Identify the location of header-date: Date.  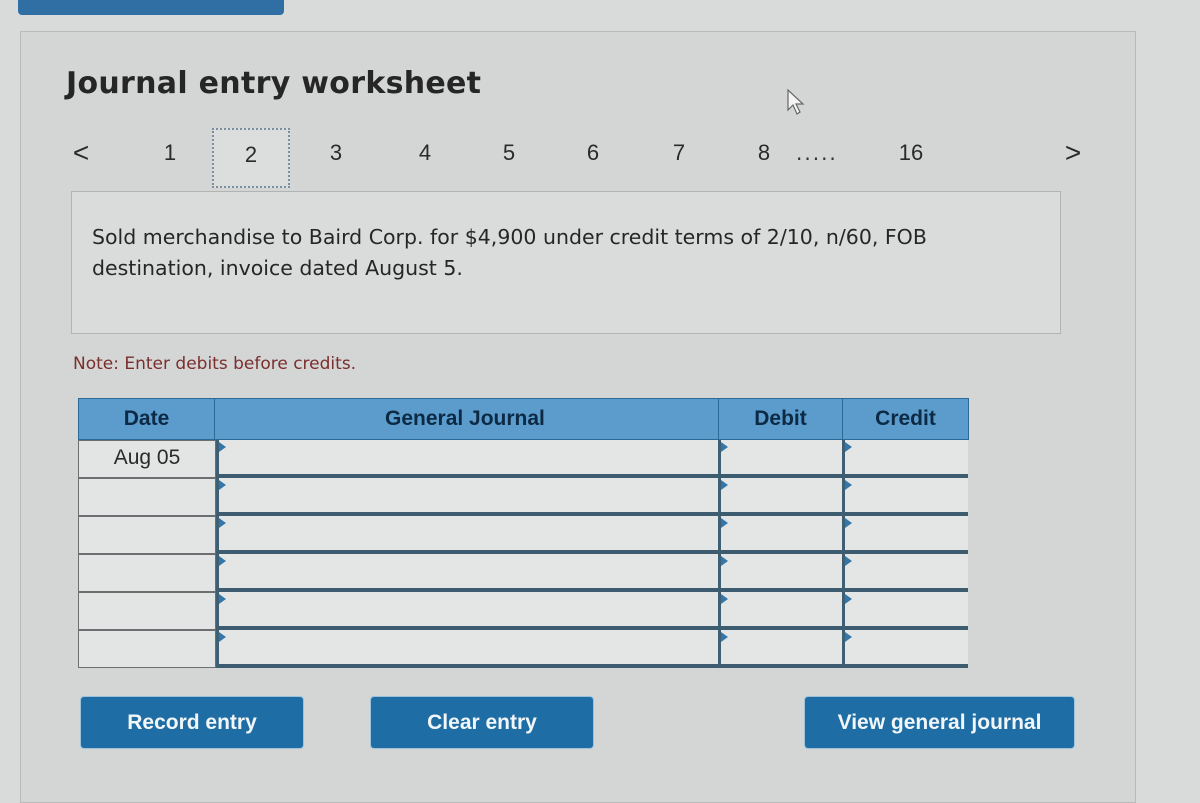
(146, 419).